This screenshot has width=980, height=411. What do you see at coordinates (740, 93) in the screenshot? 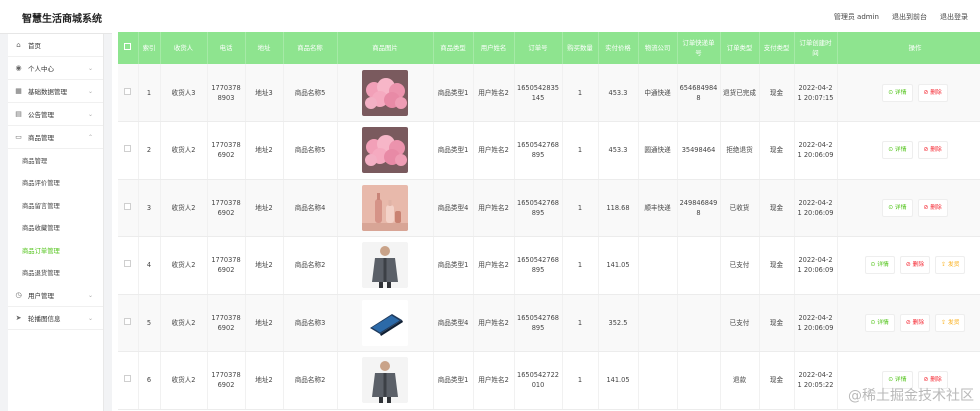
I see `cell-order-type: 退货已完成` at bounding box center [740, 93].